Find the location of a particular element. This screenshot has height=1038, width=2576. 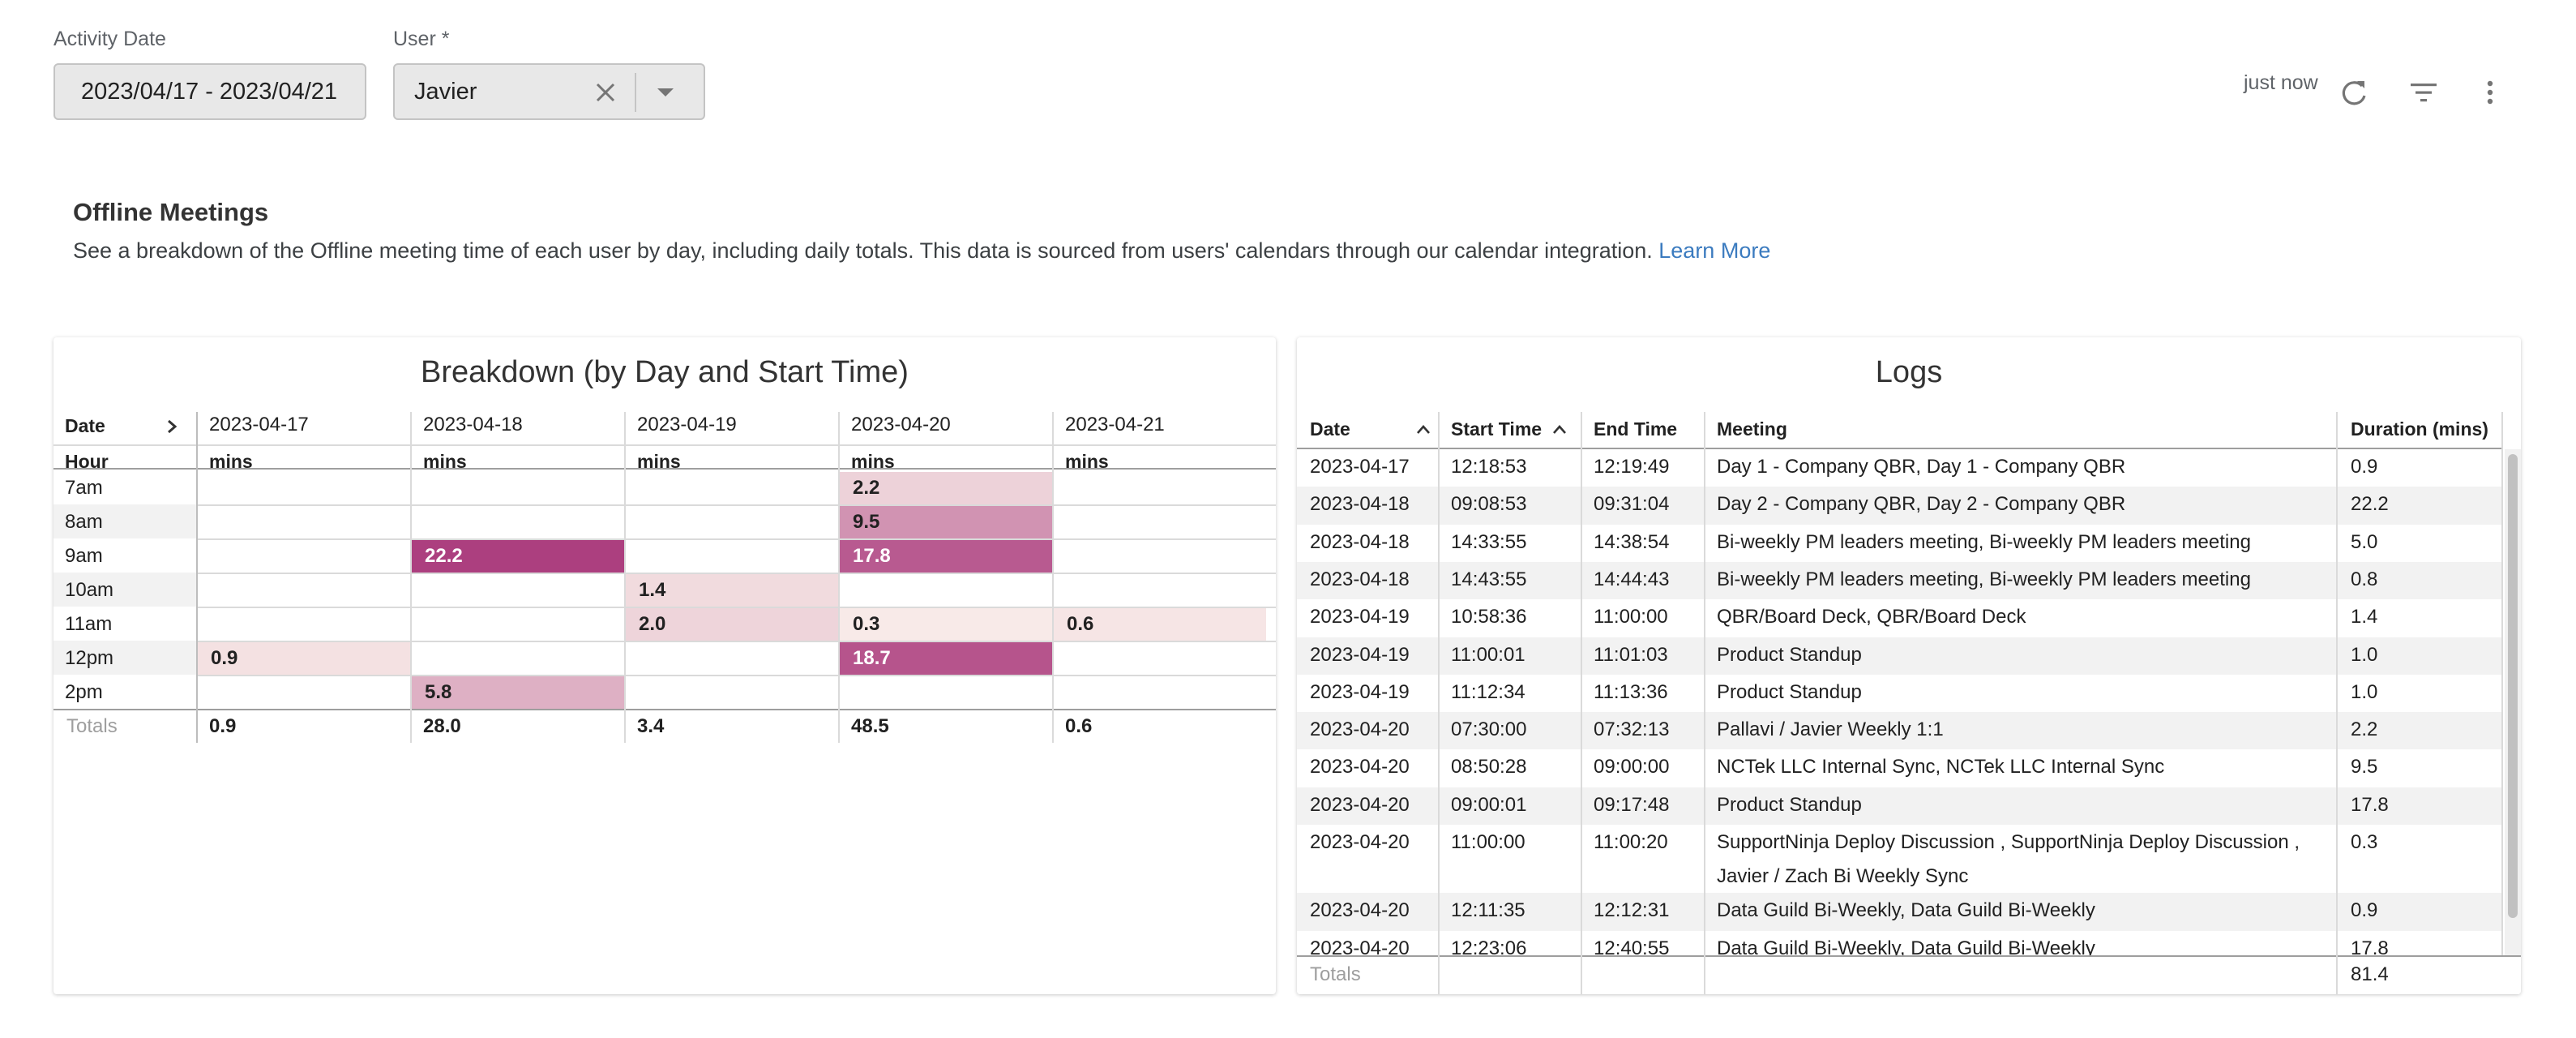

log-cell: 11:01:03 is located at coordinates (1631, 654).